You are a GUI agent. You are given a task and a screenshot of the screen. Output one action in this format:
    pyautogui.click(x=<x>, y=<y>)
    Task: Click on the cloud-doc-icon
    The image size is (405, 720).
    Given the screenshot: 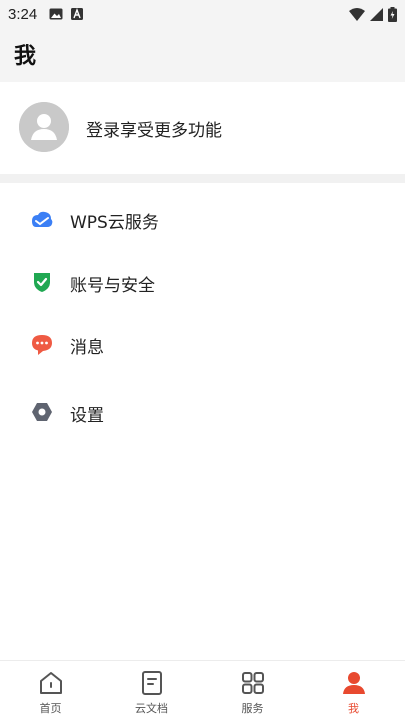 What is the action you would take?
    pyautogui.click(x=152, y=683)
    